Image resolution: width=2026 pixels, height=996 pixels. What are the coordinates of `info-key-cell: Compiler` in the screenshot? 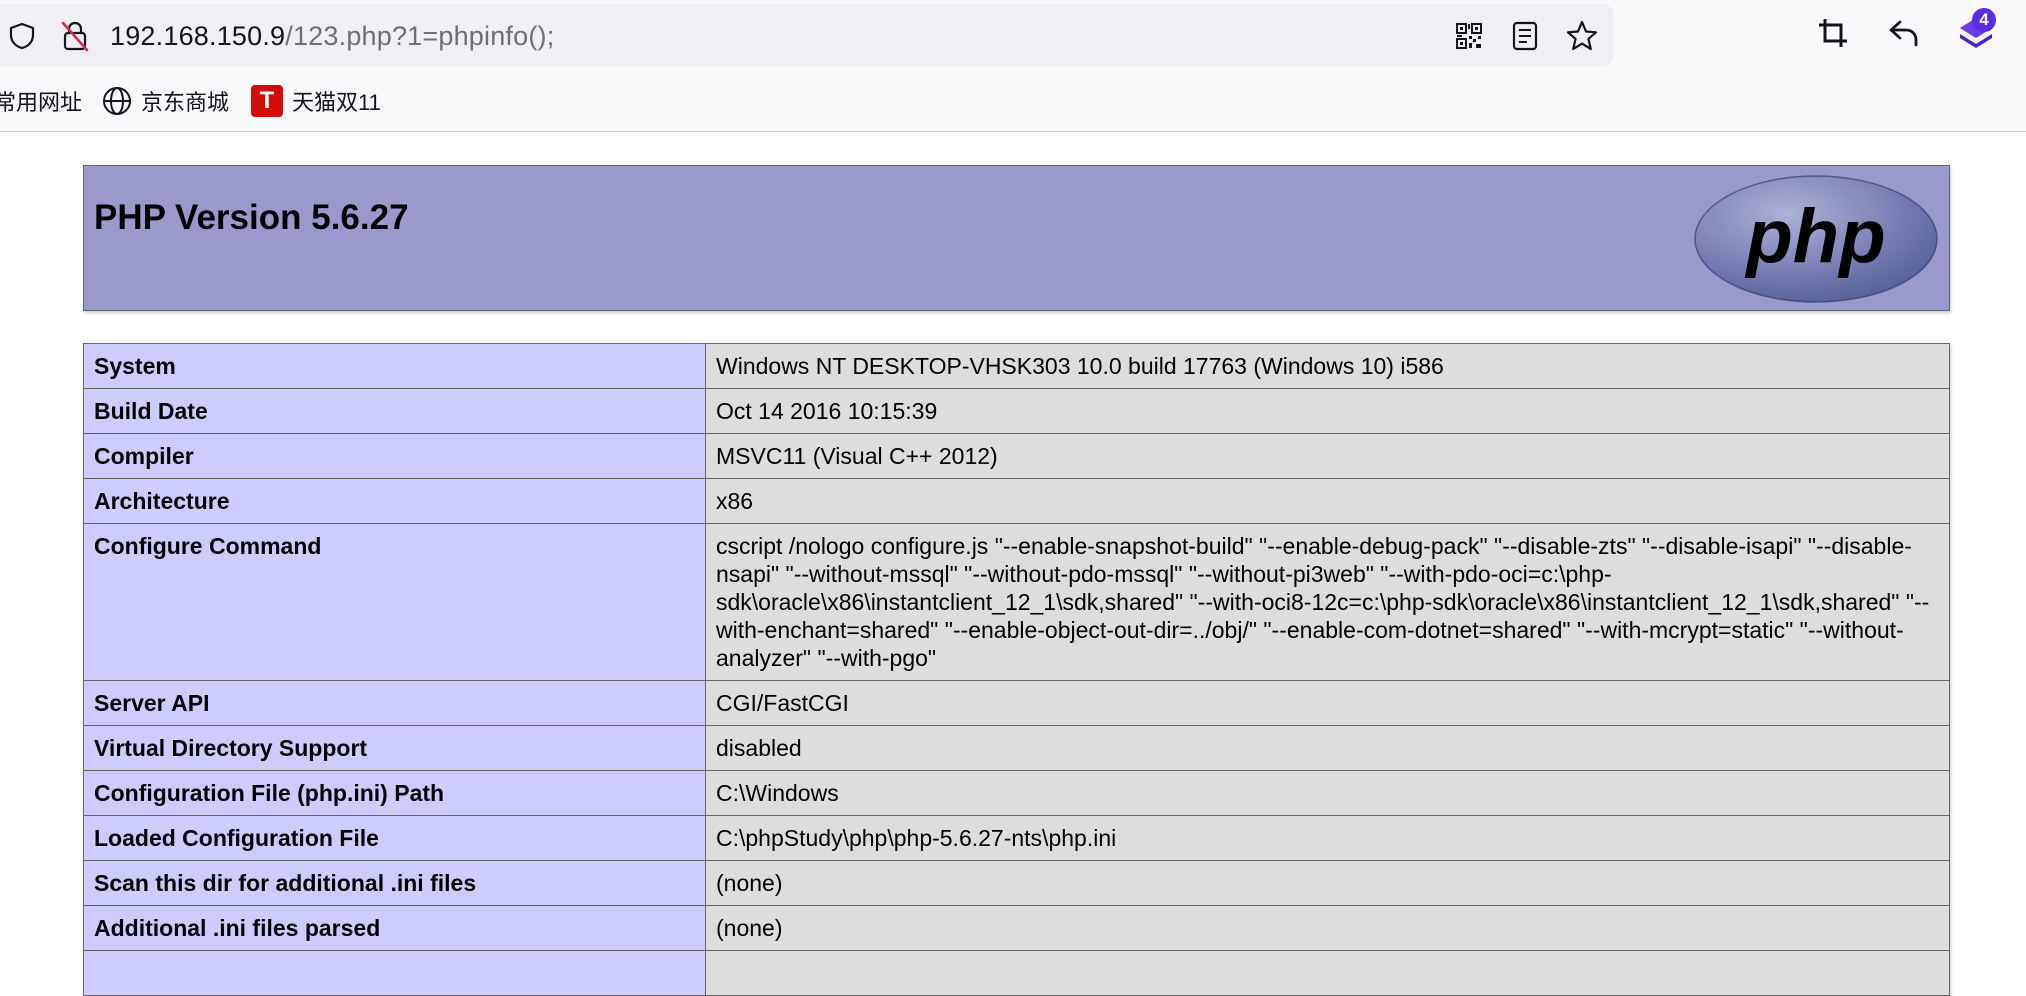 It's located at (394, 456).